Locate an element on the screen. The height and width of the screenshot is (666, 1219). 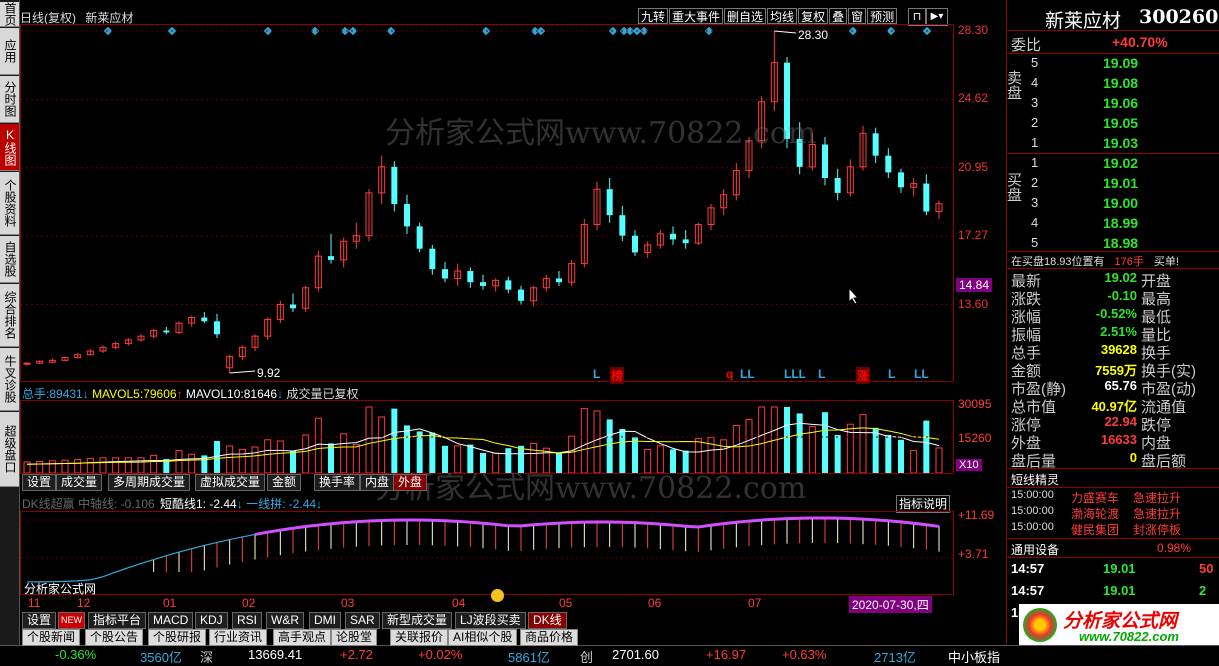
indicator-tab-6: W&R is located at coordinates (285, 620).